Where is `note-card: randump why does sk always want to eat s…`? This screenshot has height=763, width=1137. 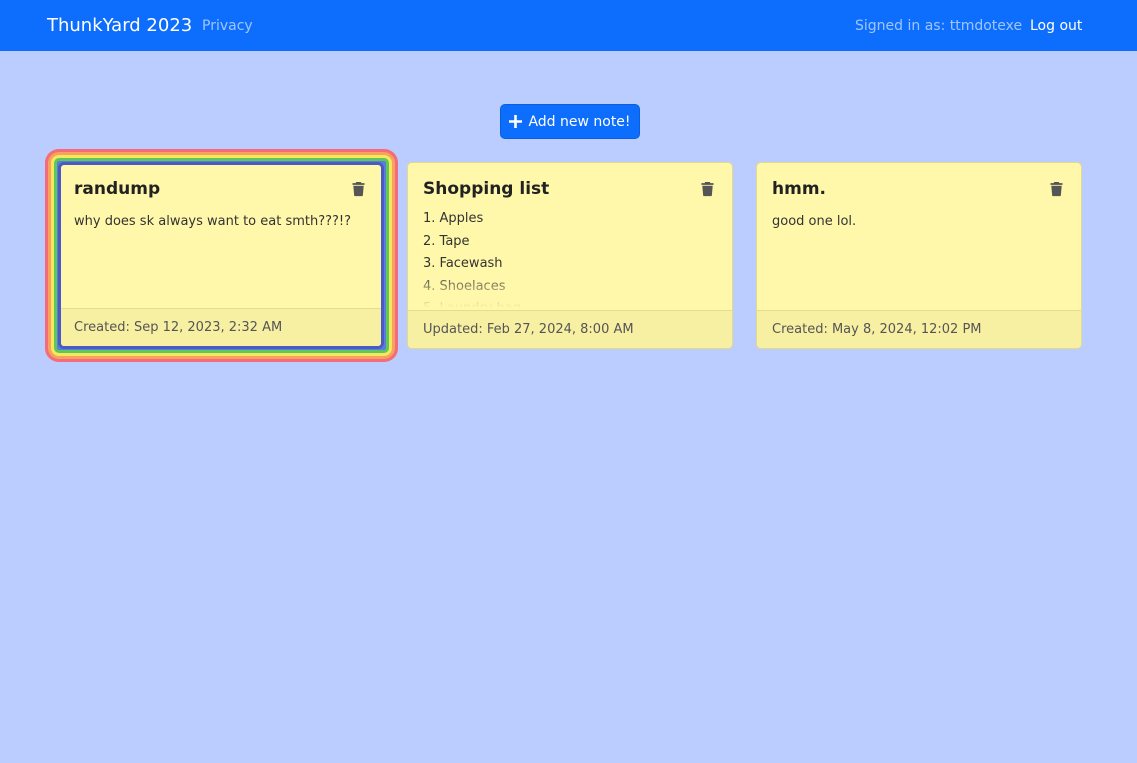 note-card: randump why does sk always want to eat s… is located at coordinates (221, 255).